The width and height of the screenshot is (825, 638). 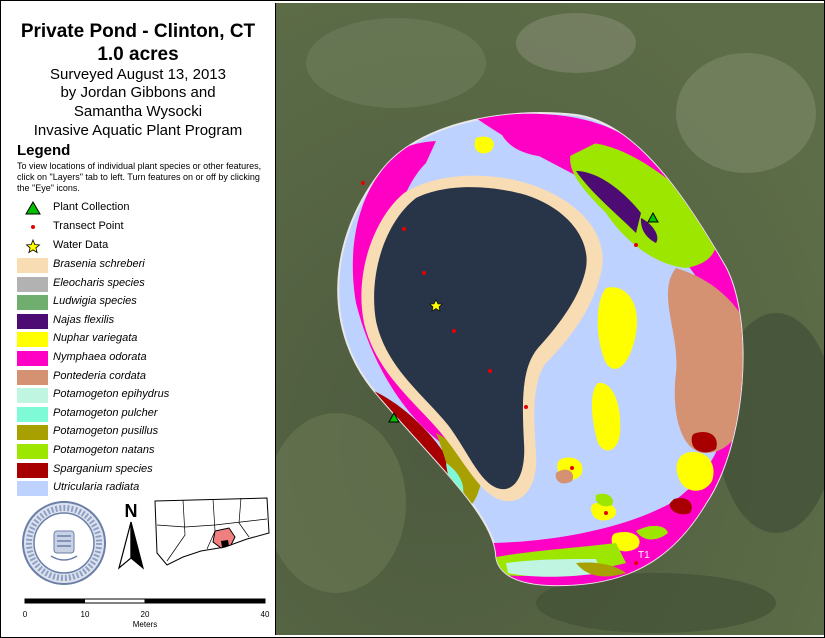 I want to click on scale-bar: 0 10 20 40 Meters, so click(x=146, y=613).